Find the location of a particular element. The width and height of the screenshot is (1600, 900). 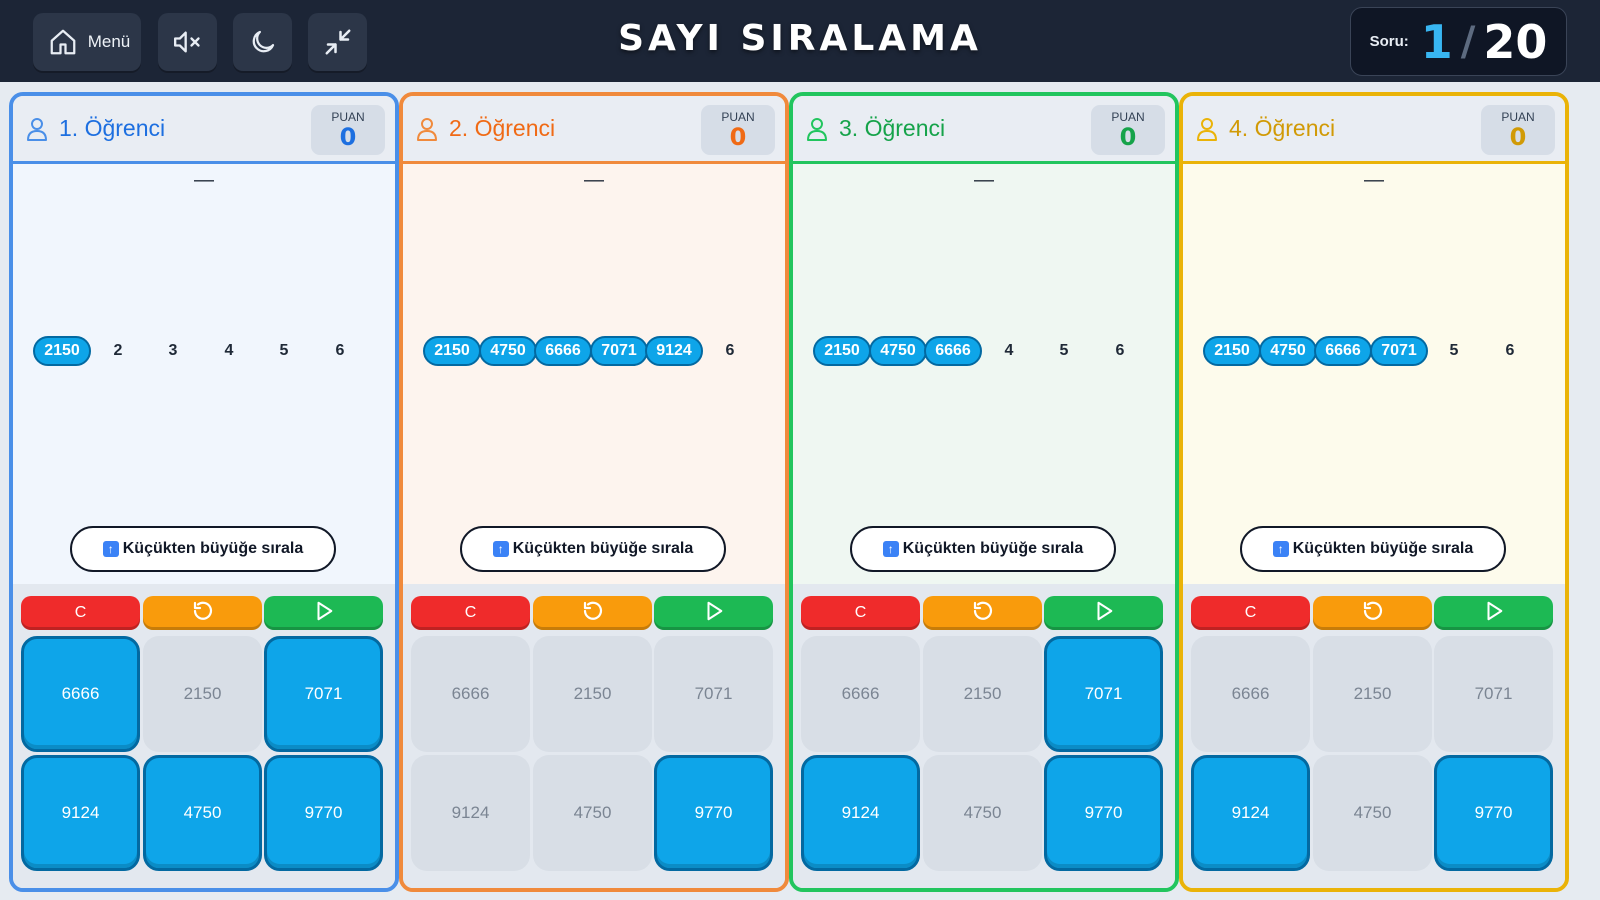

player-name: 3. Öğrenci is located at coordinates (892, 128).